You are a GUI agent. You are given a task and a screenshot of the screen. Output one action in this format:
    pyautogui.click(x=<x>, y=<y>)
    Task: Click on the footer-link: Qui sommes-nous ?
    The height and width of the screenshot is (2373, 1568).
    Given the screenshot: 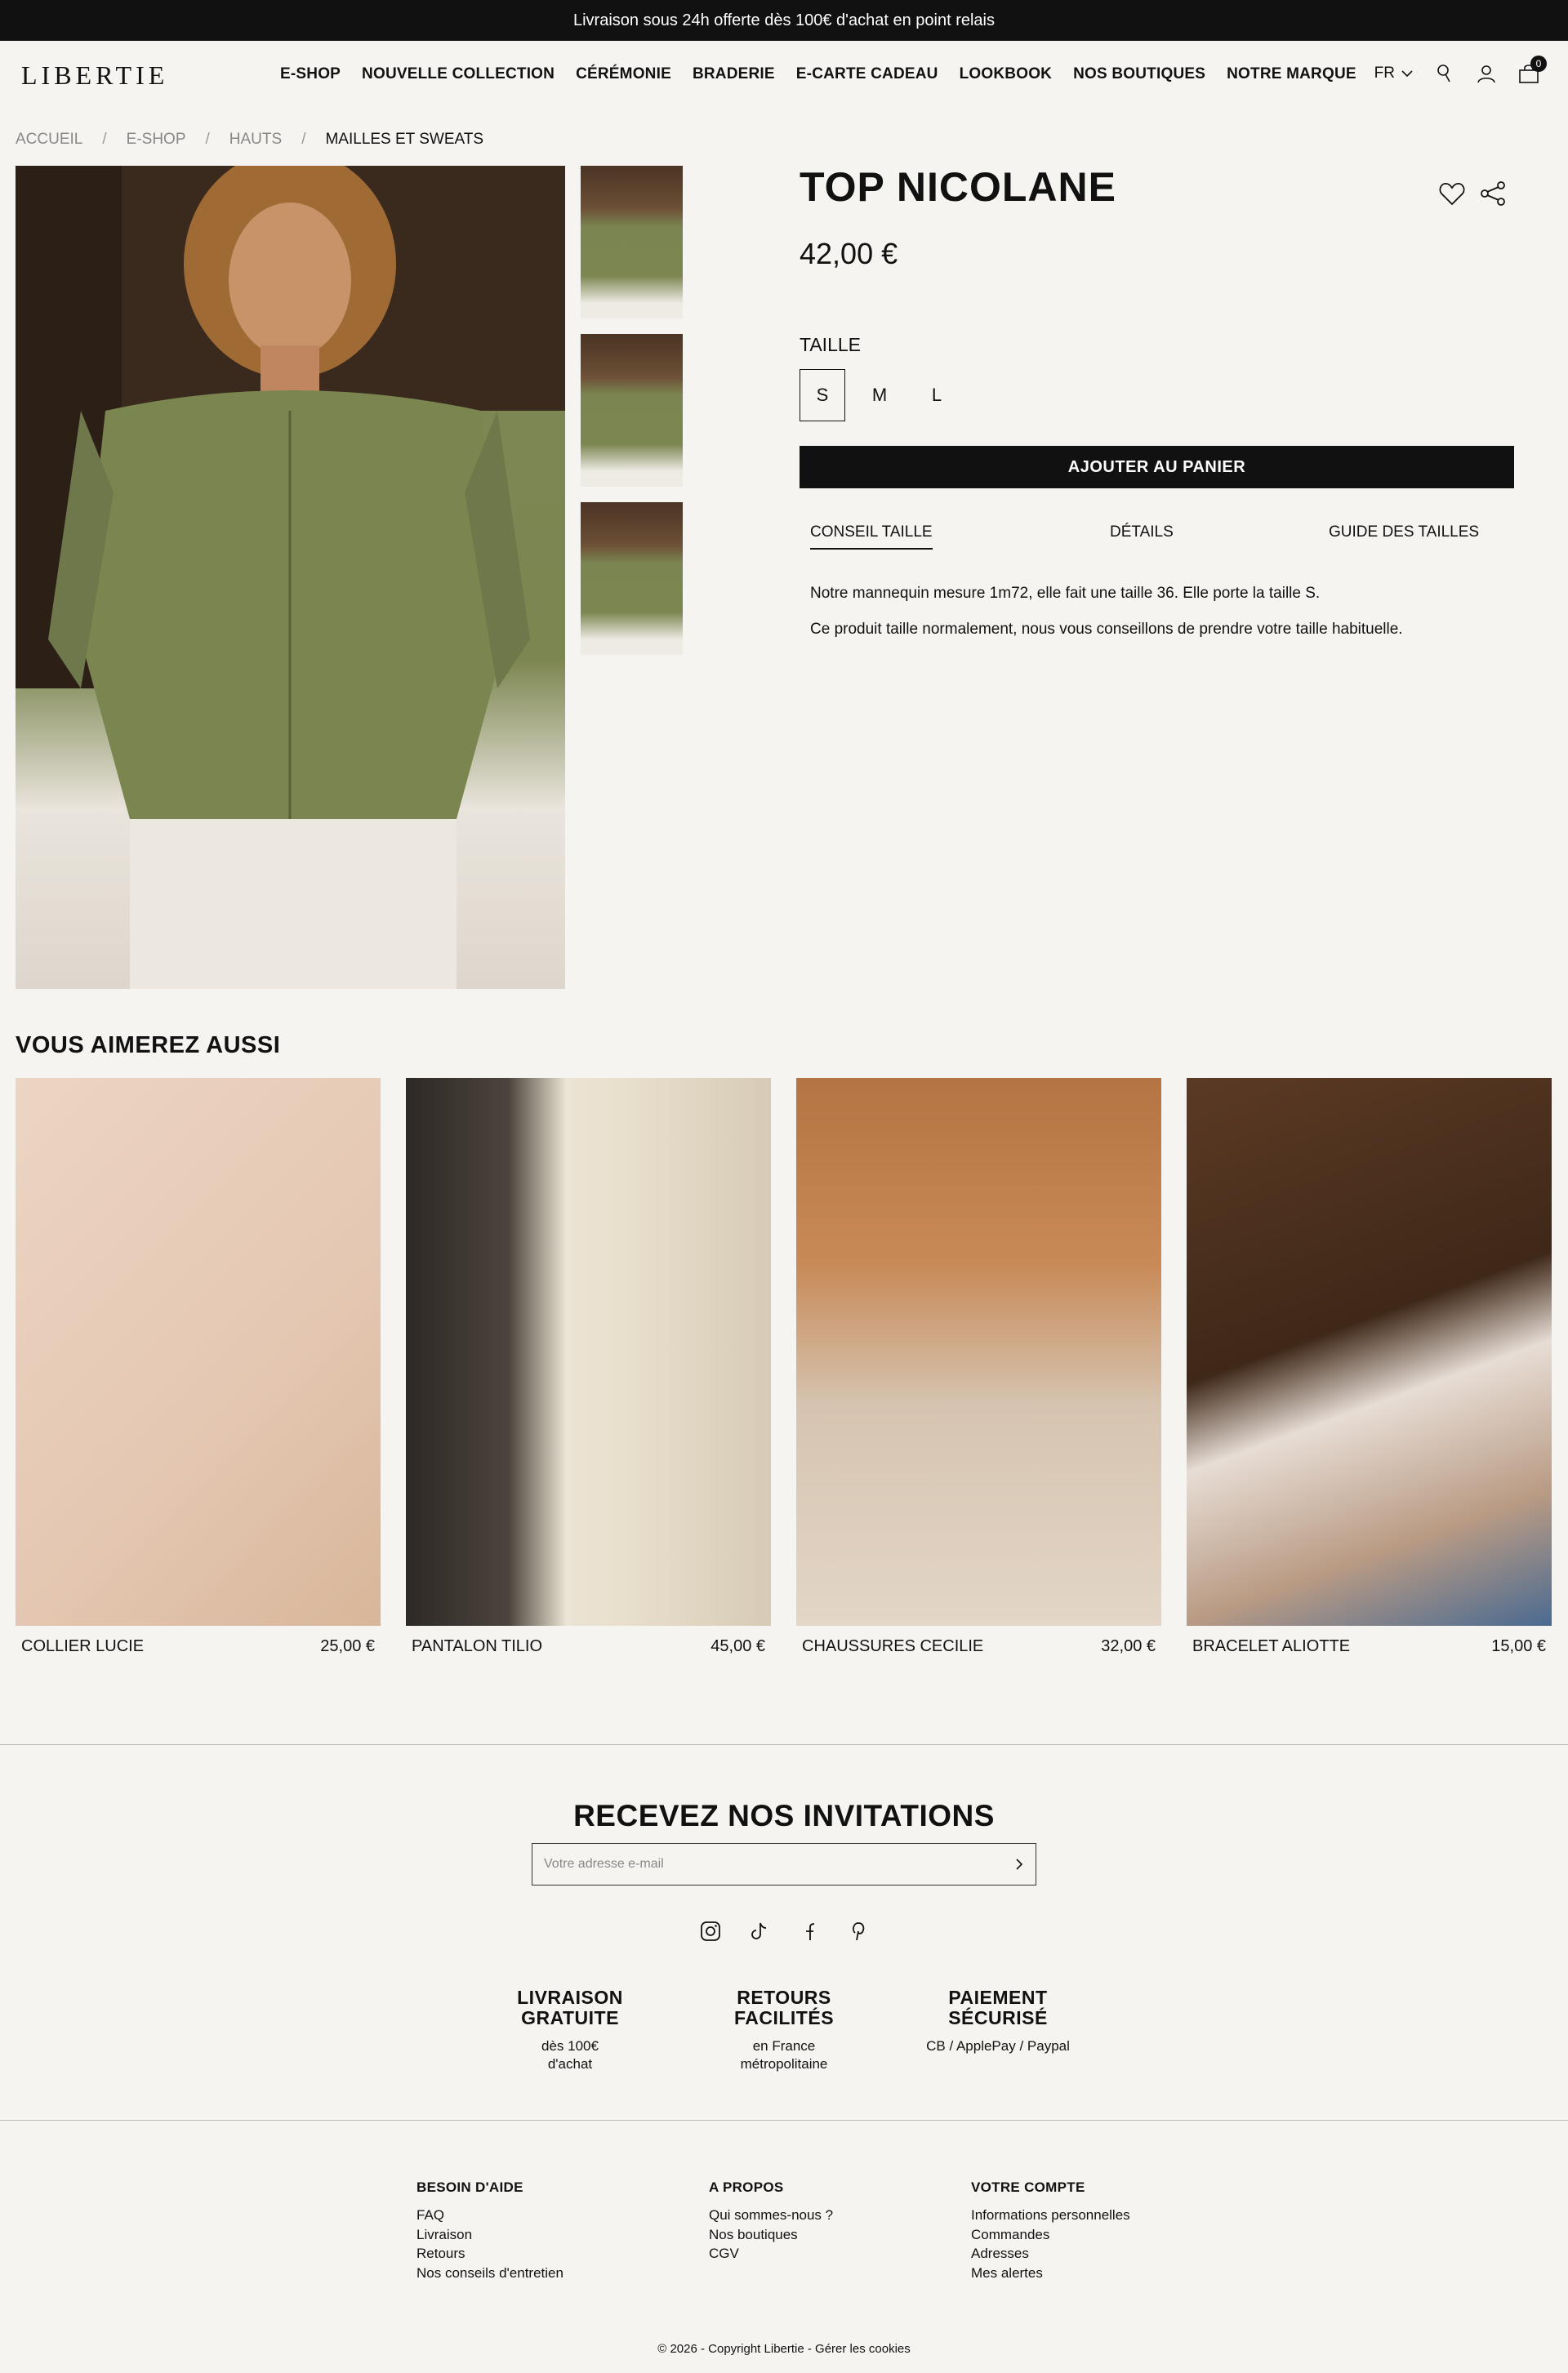 What is the action you would take?
    pyautogui.click(x=840, y=2215)
    